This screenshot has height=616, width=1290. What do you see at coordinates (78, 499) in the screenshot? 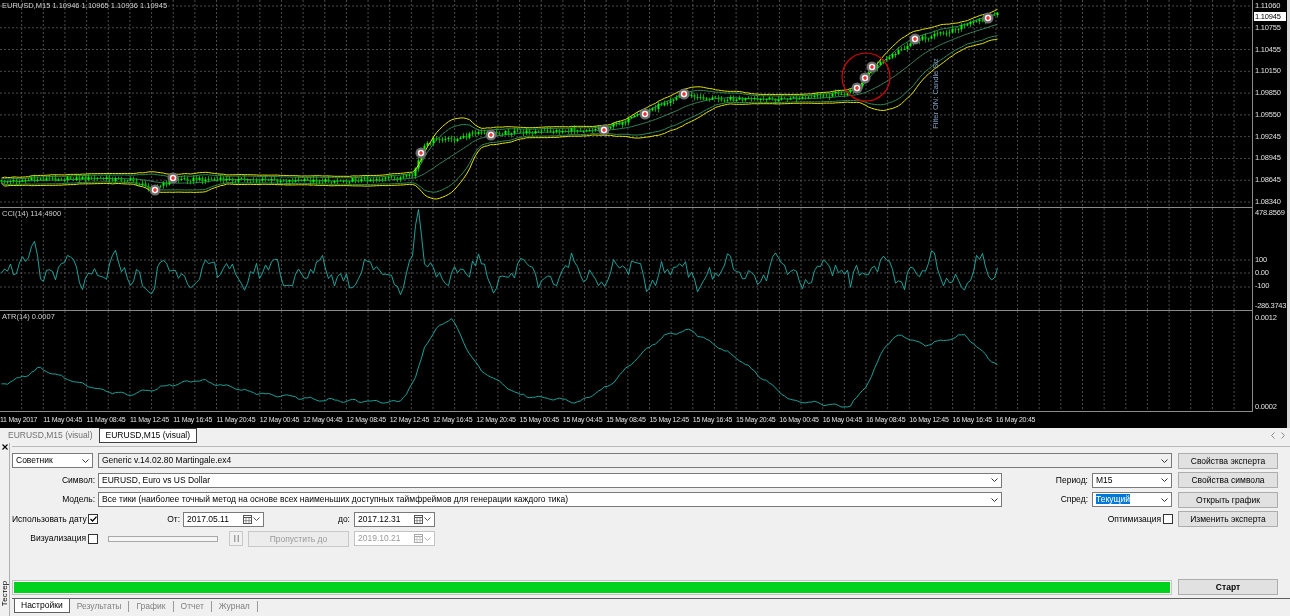
I see `model-label: Модель:` at bounding box center [78, 499].